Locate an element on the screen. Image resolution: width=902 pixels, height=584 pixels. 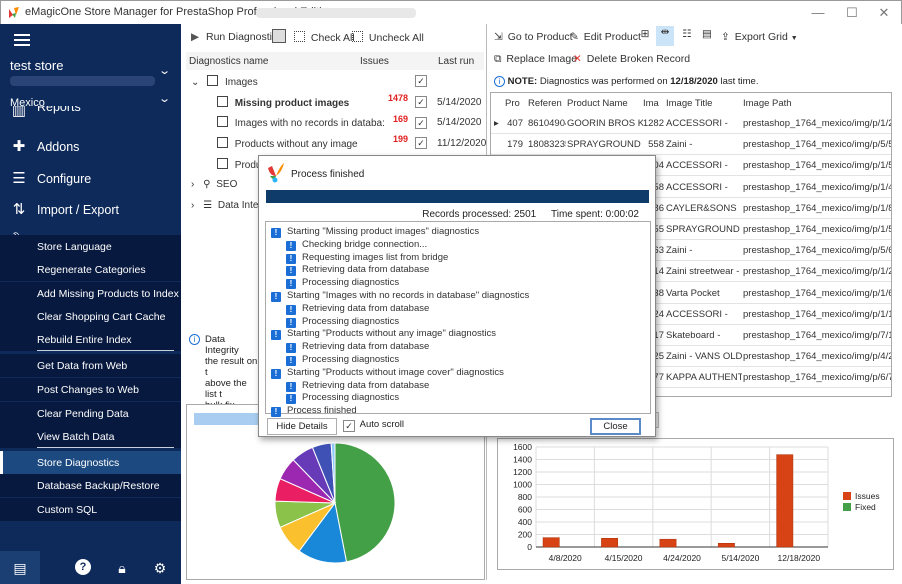
sidebar-subitem-regenerate-categories: Regenerate Categories is located at coordinates (90, 269).